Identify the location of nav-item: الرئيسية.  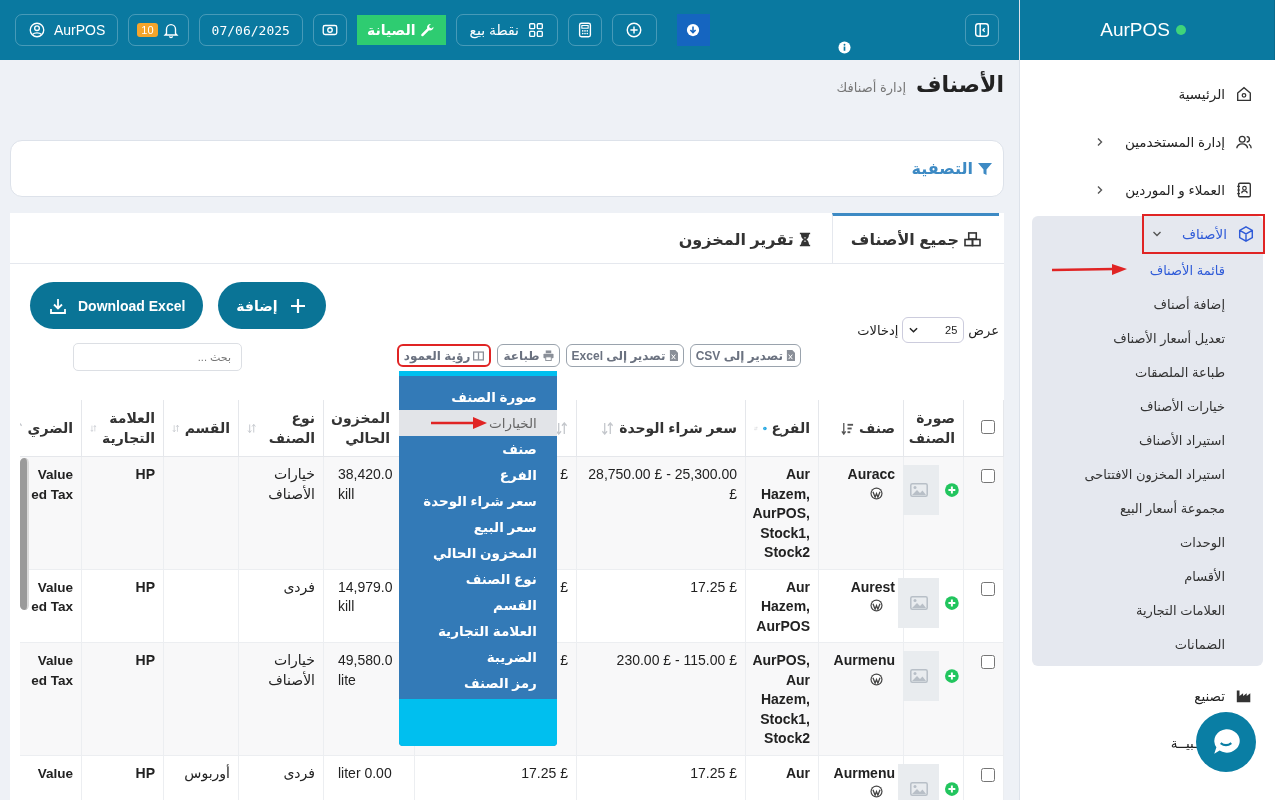
(1215, 94).